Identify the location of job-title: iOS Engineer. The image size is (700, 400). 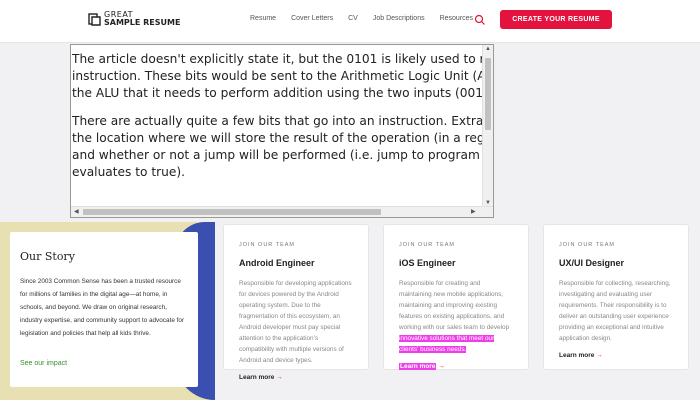
(427, 263).